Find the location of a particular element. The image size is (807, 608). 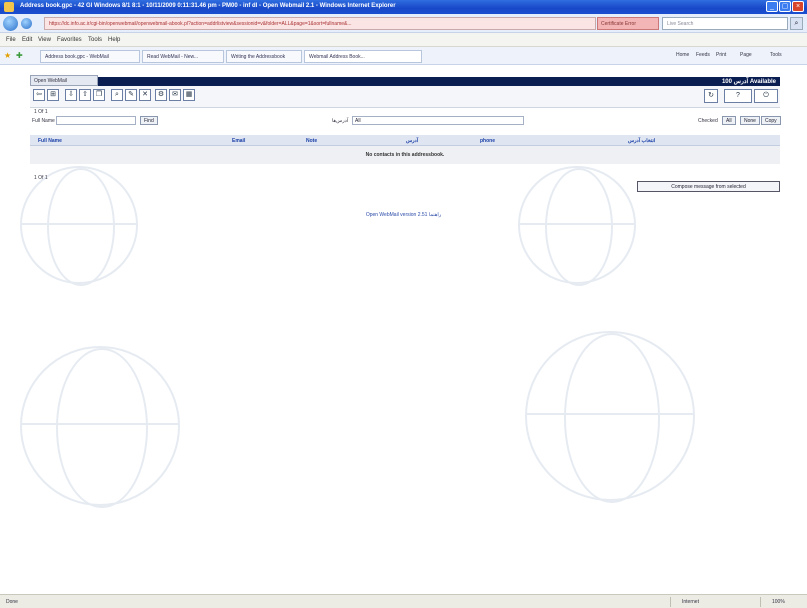

pager-top: 1 Of 1 is located at coordinates (41, 112).